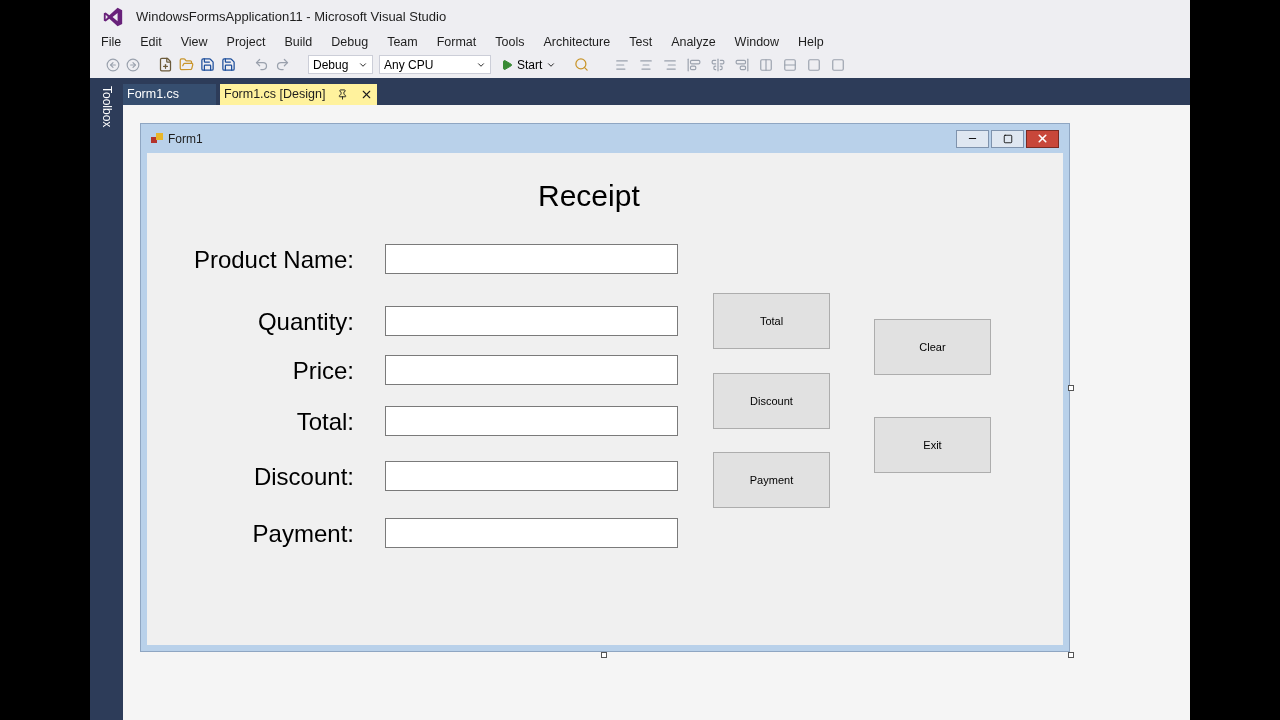  I want to click on menu-item: File, so click(111, 42).